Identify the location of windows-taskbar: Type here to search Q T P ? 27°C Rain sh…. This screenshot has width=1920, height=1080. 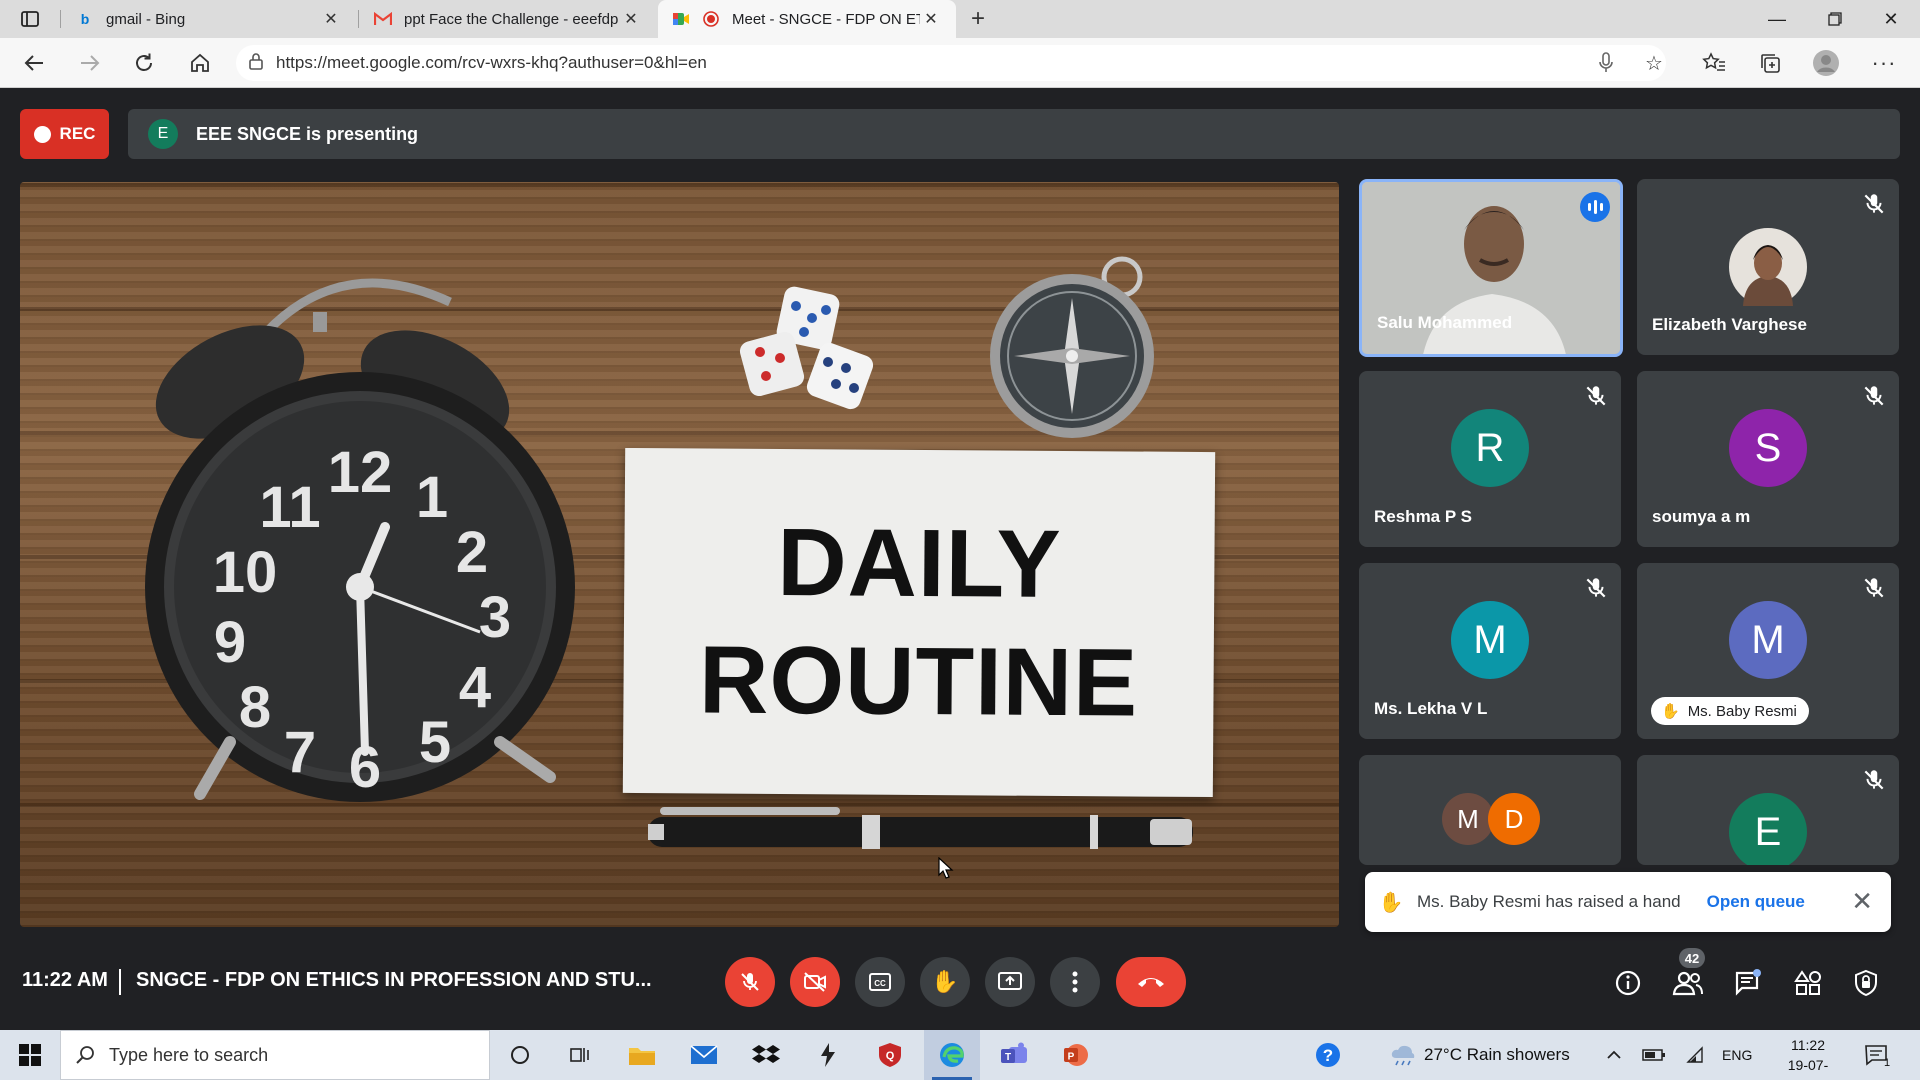
(960, 1055).